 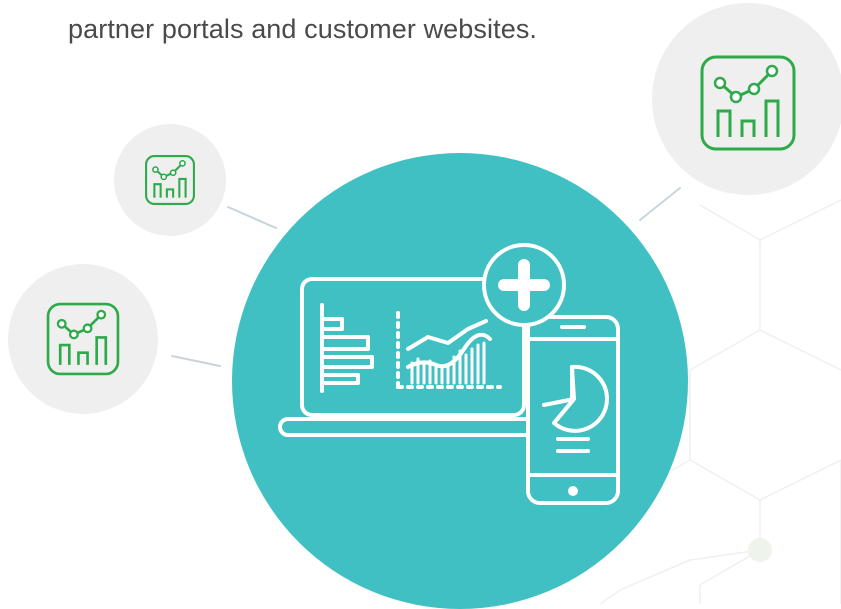 What do you see at coordinates (573, 410) in the screenshot?
I see `smartphone-pie-chart-icon` at bounding box center [573, 410].